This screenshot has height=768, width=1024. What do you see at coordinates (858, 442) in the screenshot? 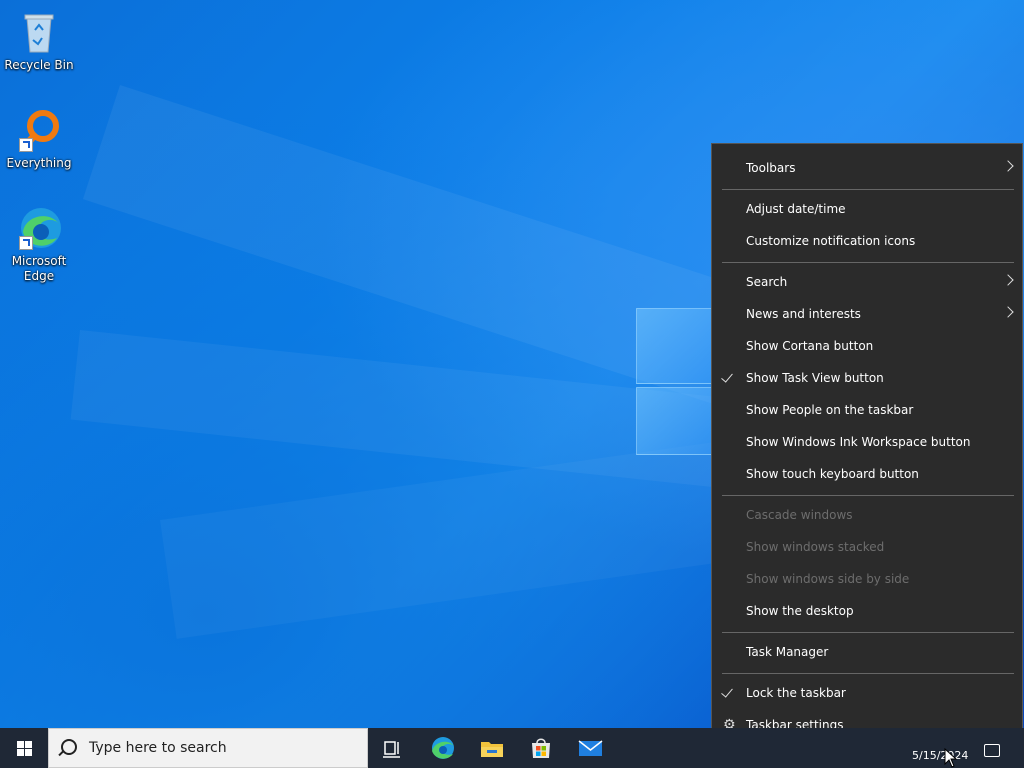
I see `menu-item-label: Show Windows Ink Workspace button` at bounding box center [858, 442].